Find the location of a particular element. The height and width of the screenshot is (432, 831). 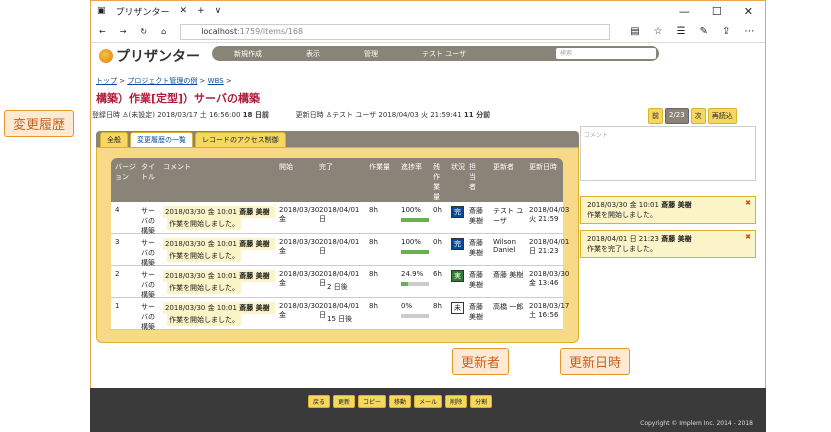

refresh-icon: ↻ is located at coordinates (143, 31).